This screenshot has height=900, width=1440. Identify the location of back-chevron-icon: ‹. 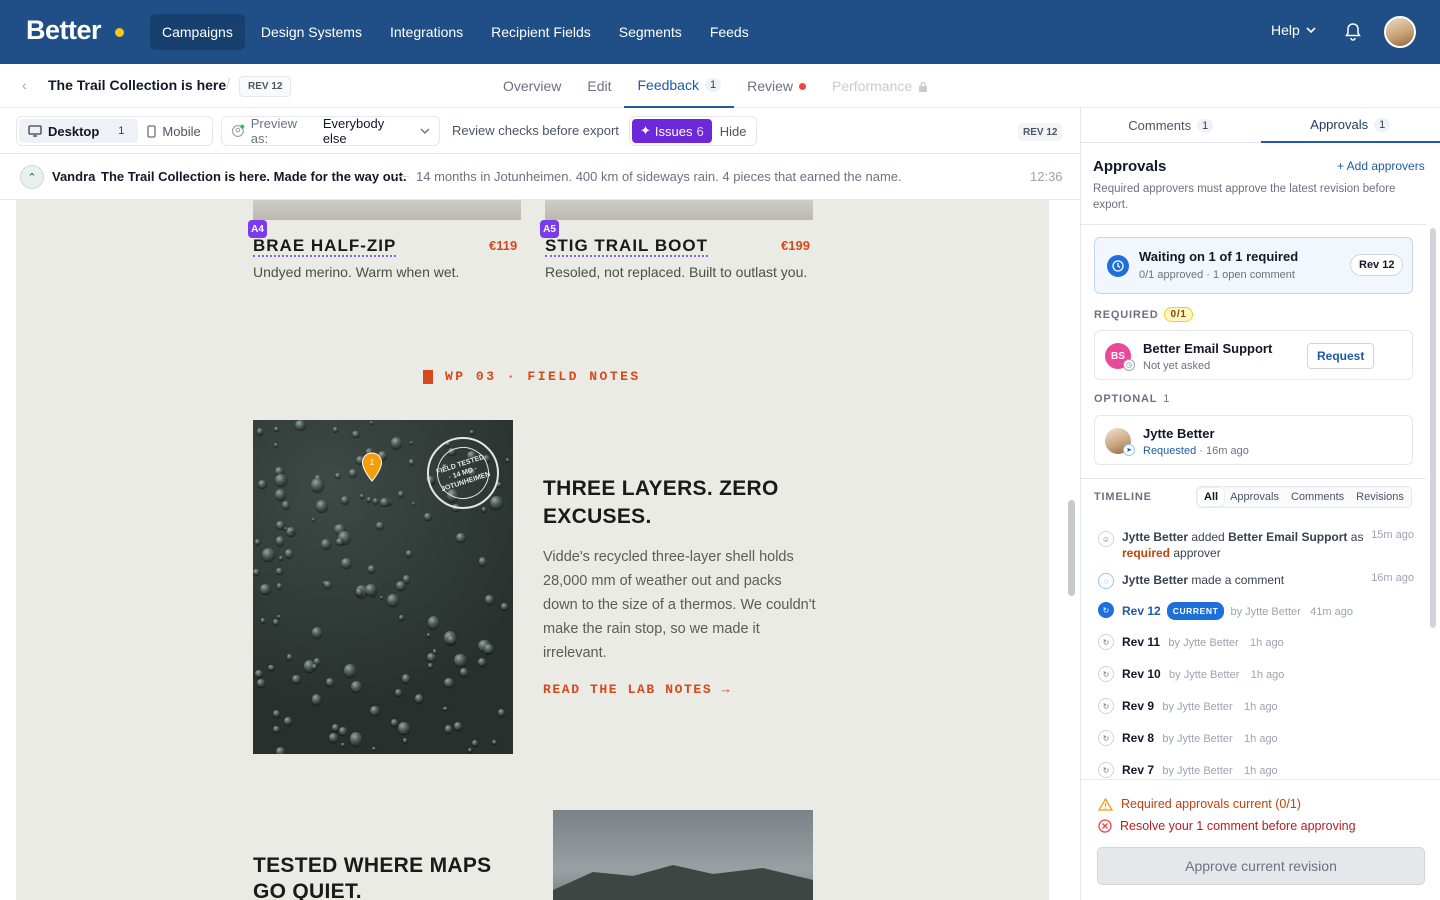
(24, 85).